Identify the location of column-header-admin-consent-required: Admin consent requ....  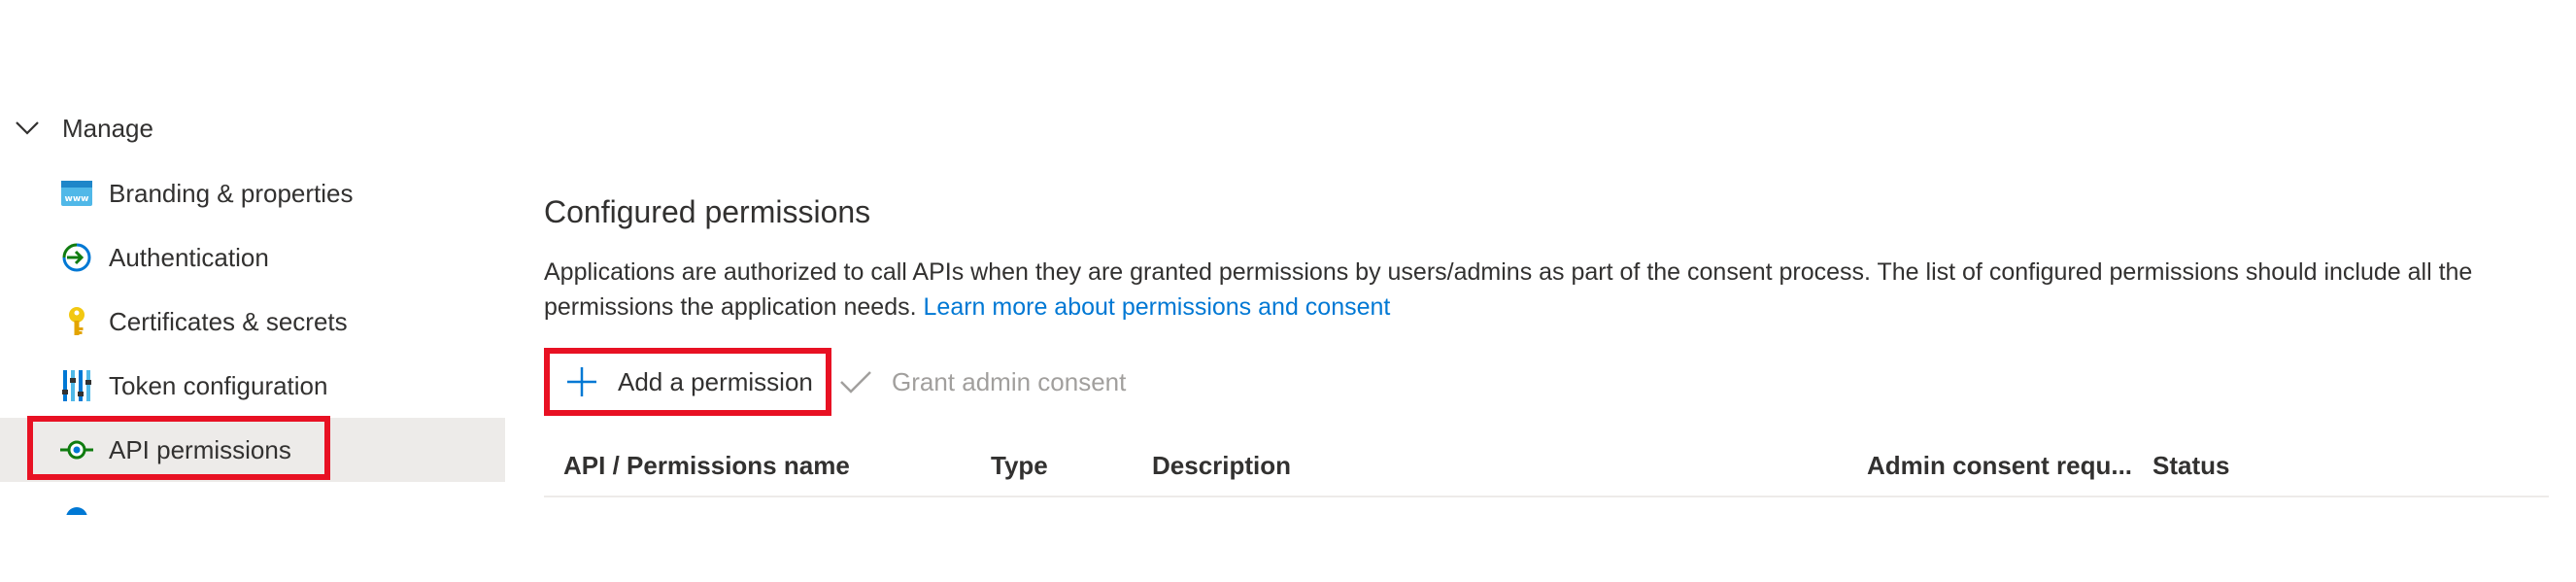
(1999, 465).